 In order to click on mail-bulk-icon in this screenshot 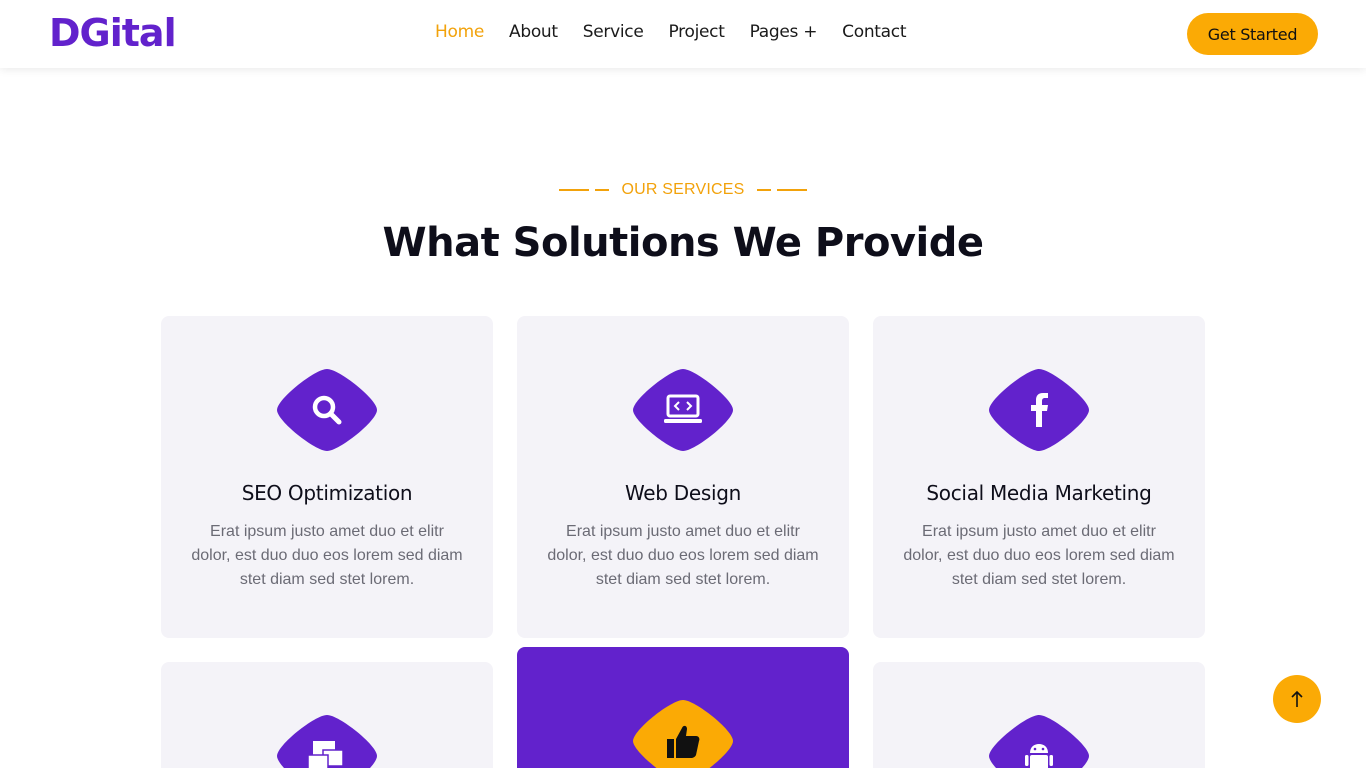, I will do `click(327, 741)`.